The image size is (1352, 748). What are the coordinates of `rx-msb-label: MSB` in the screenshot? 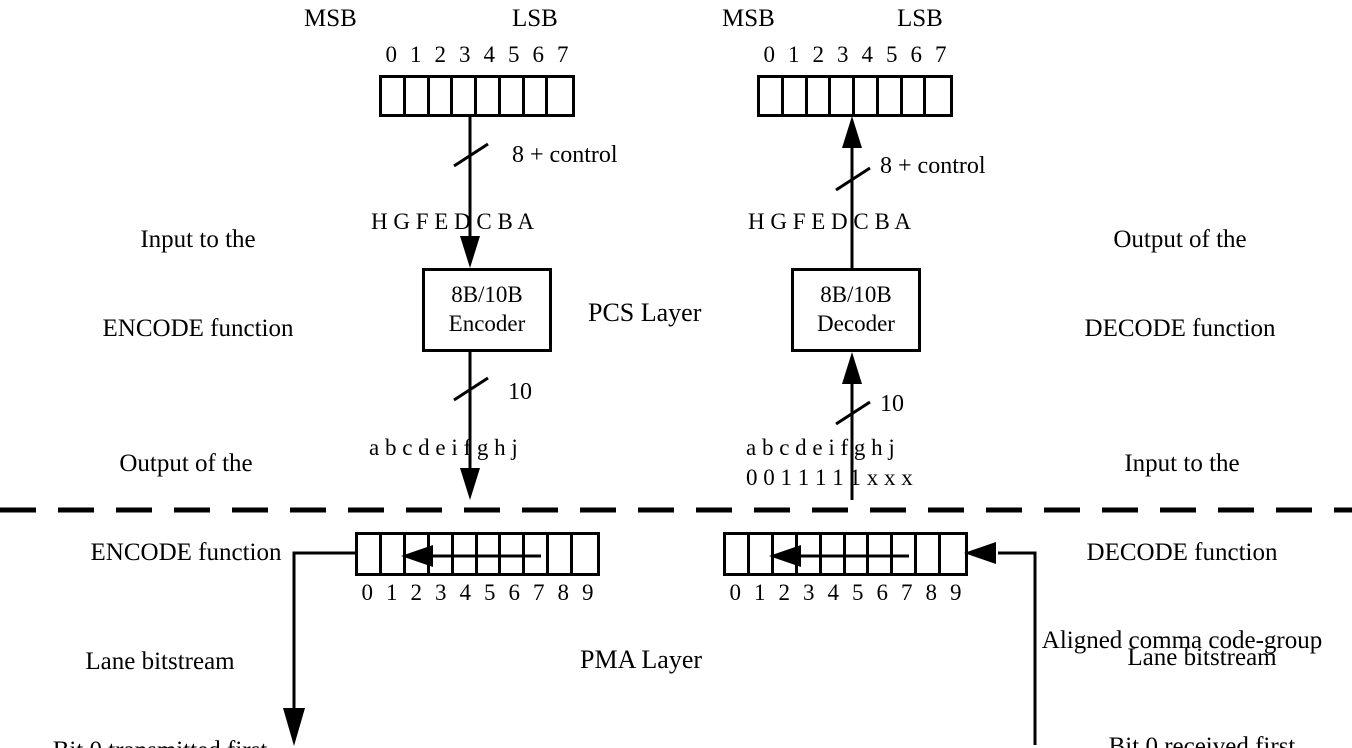 It's located at (748, 18).